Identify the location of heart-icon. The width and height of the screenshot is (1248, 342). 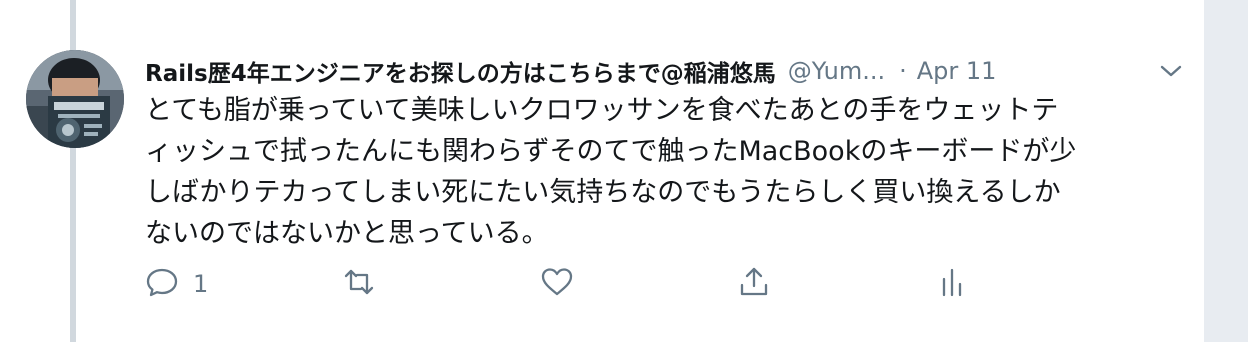
(557, 284).